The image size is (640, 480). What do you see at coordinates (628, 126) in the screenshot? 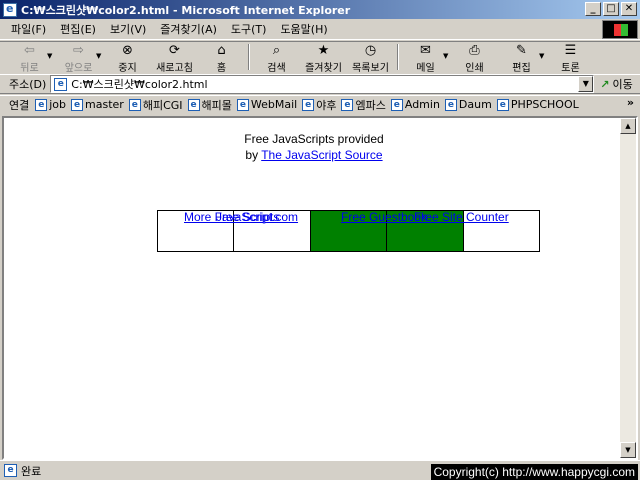
I see `scroll-up-icon: ▲` at bounding box center [628, 126].